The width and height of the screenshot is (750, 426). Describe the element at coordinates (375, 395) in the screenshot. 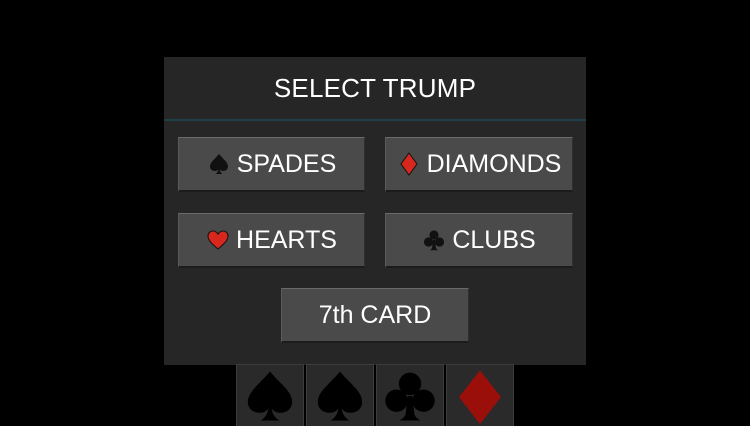

I see `player-hand` at that location.